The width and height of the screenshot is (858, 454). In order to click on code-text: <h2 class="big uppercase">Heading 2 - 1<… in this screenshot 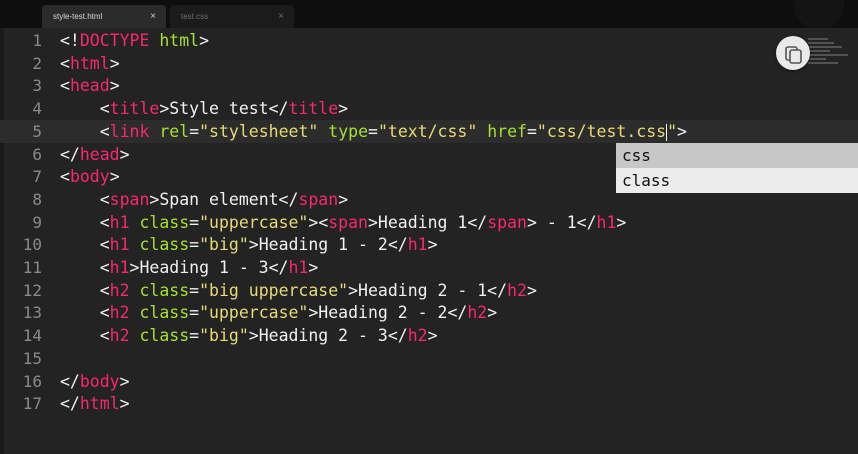, I will do `click(298, 290)`.